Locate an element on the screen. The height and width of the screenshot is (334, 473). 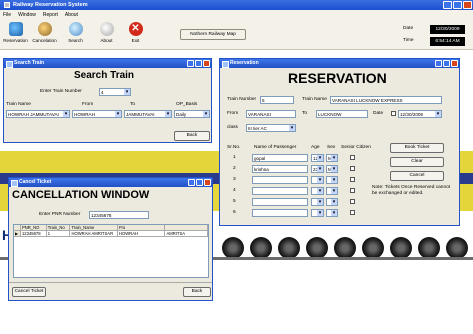
res-from-label: From is located at coordinates (233, 113).